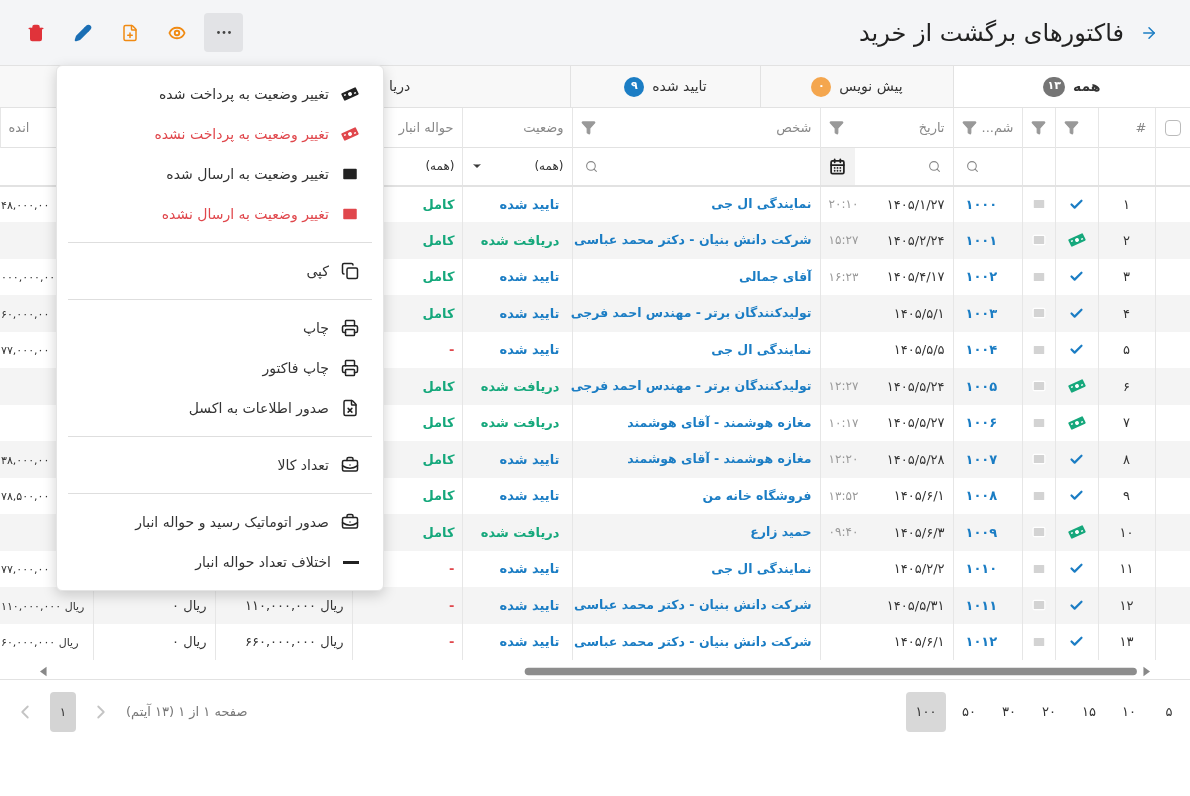  I want to click on menu-item: کپی, so click(220, 271).